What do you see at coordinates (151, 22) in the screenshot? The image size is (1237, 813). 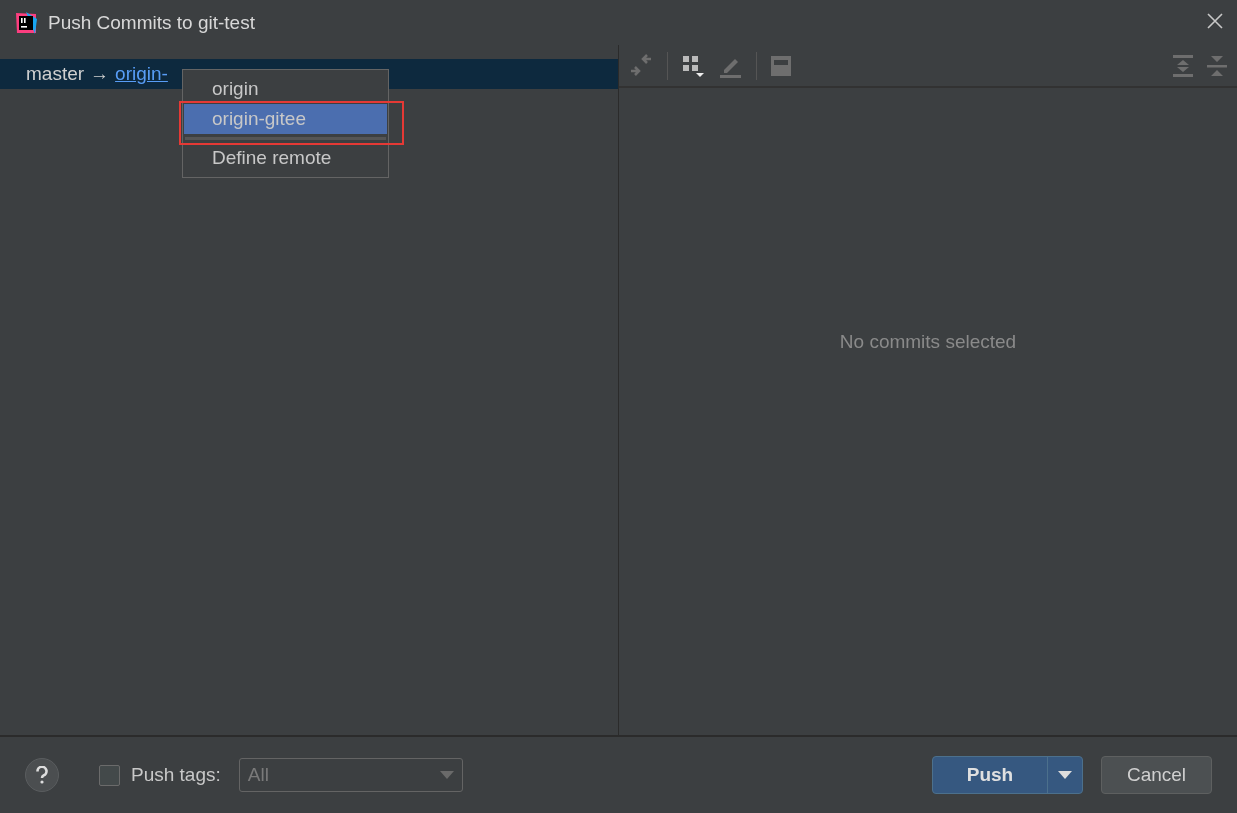 I see `window-title: Push Commits to git-test` at bounding box center [151, 22].